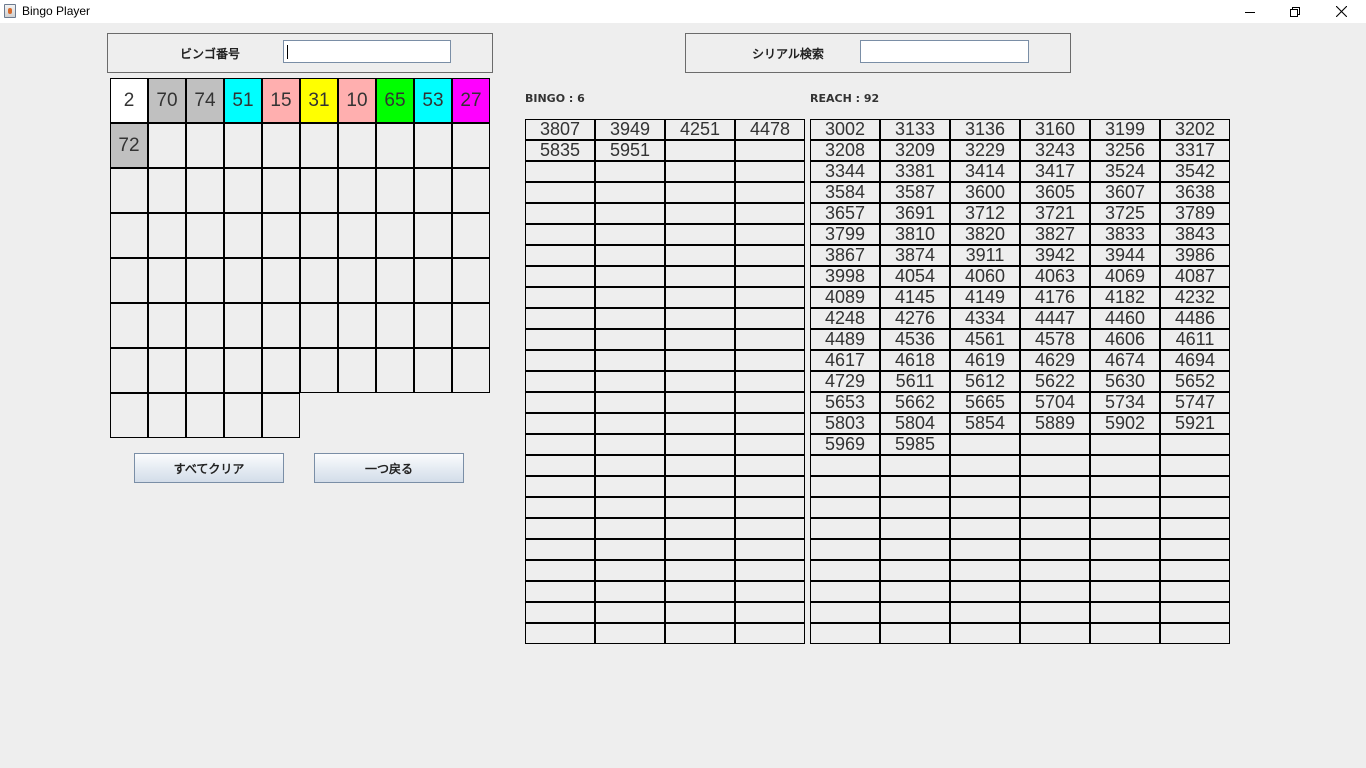  Describe the element at coordinates (845, 192) in the screenshot. I see `reach-serial-cell: 3584` at that location.